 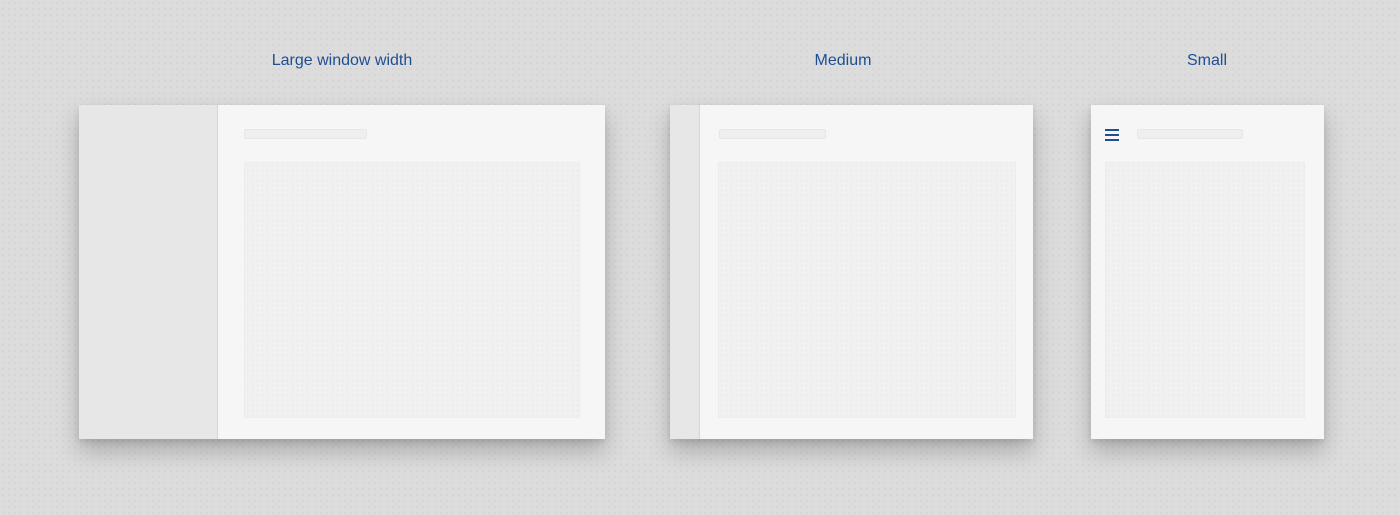 What do you see at coordinates (342, 60) in the screenshot?
I see `caption-large: Large window width` at bounding box center [342, 60].